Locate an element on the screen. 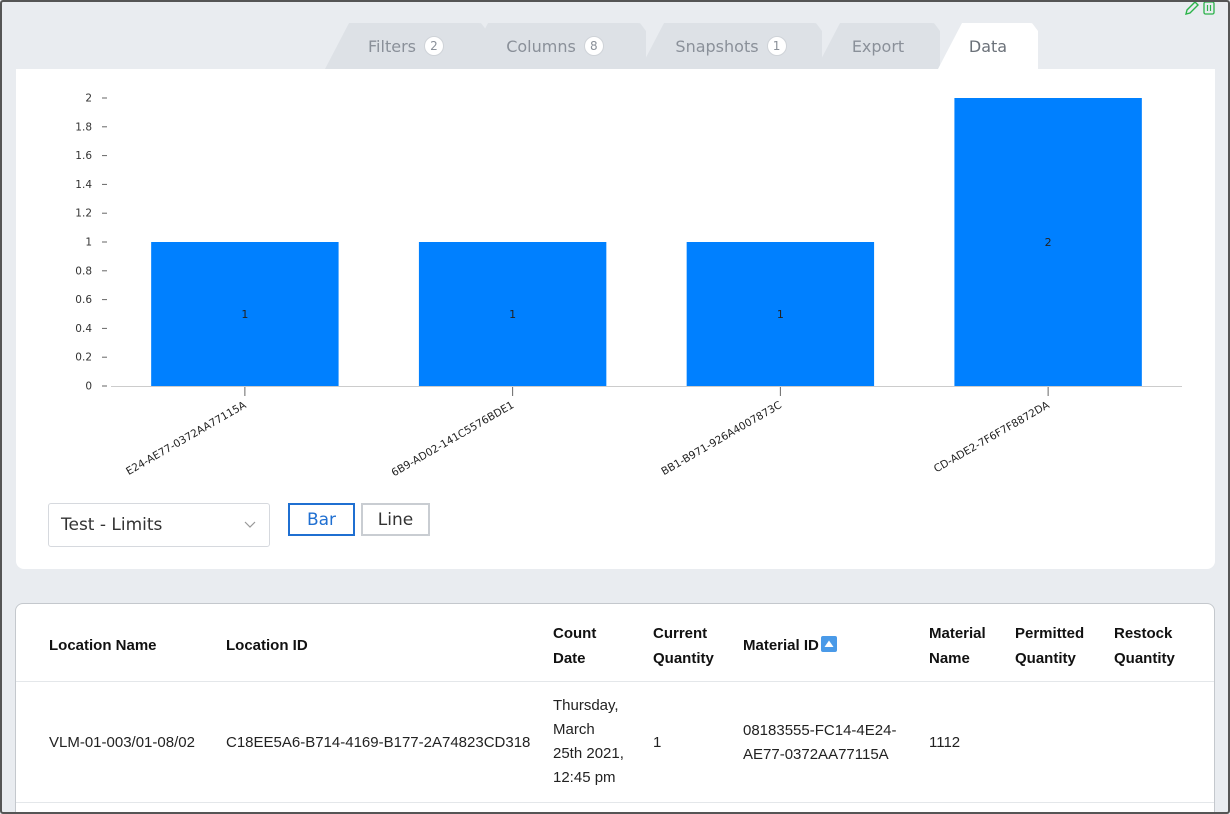 The height and width of the screenshot is (814, 1230). line-toggle-label: Line is located at coordinates (395, 519).